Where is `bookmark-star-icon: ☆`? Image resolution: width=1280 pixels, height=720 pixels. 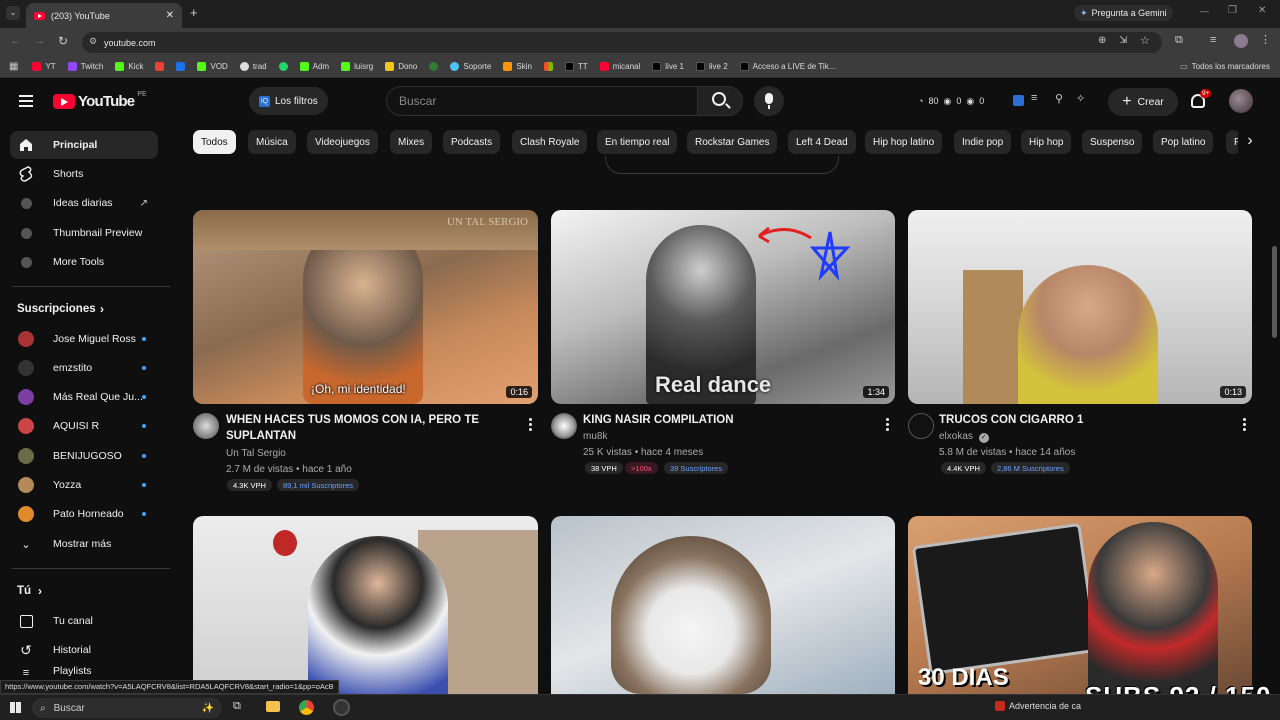
bookmark-star-icon: ☆ is located at coordinates (1145, 40).